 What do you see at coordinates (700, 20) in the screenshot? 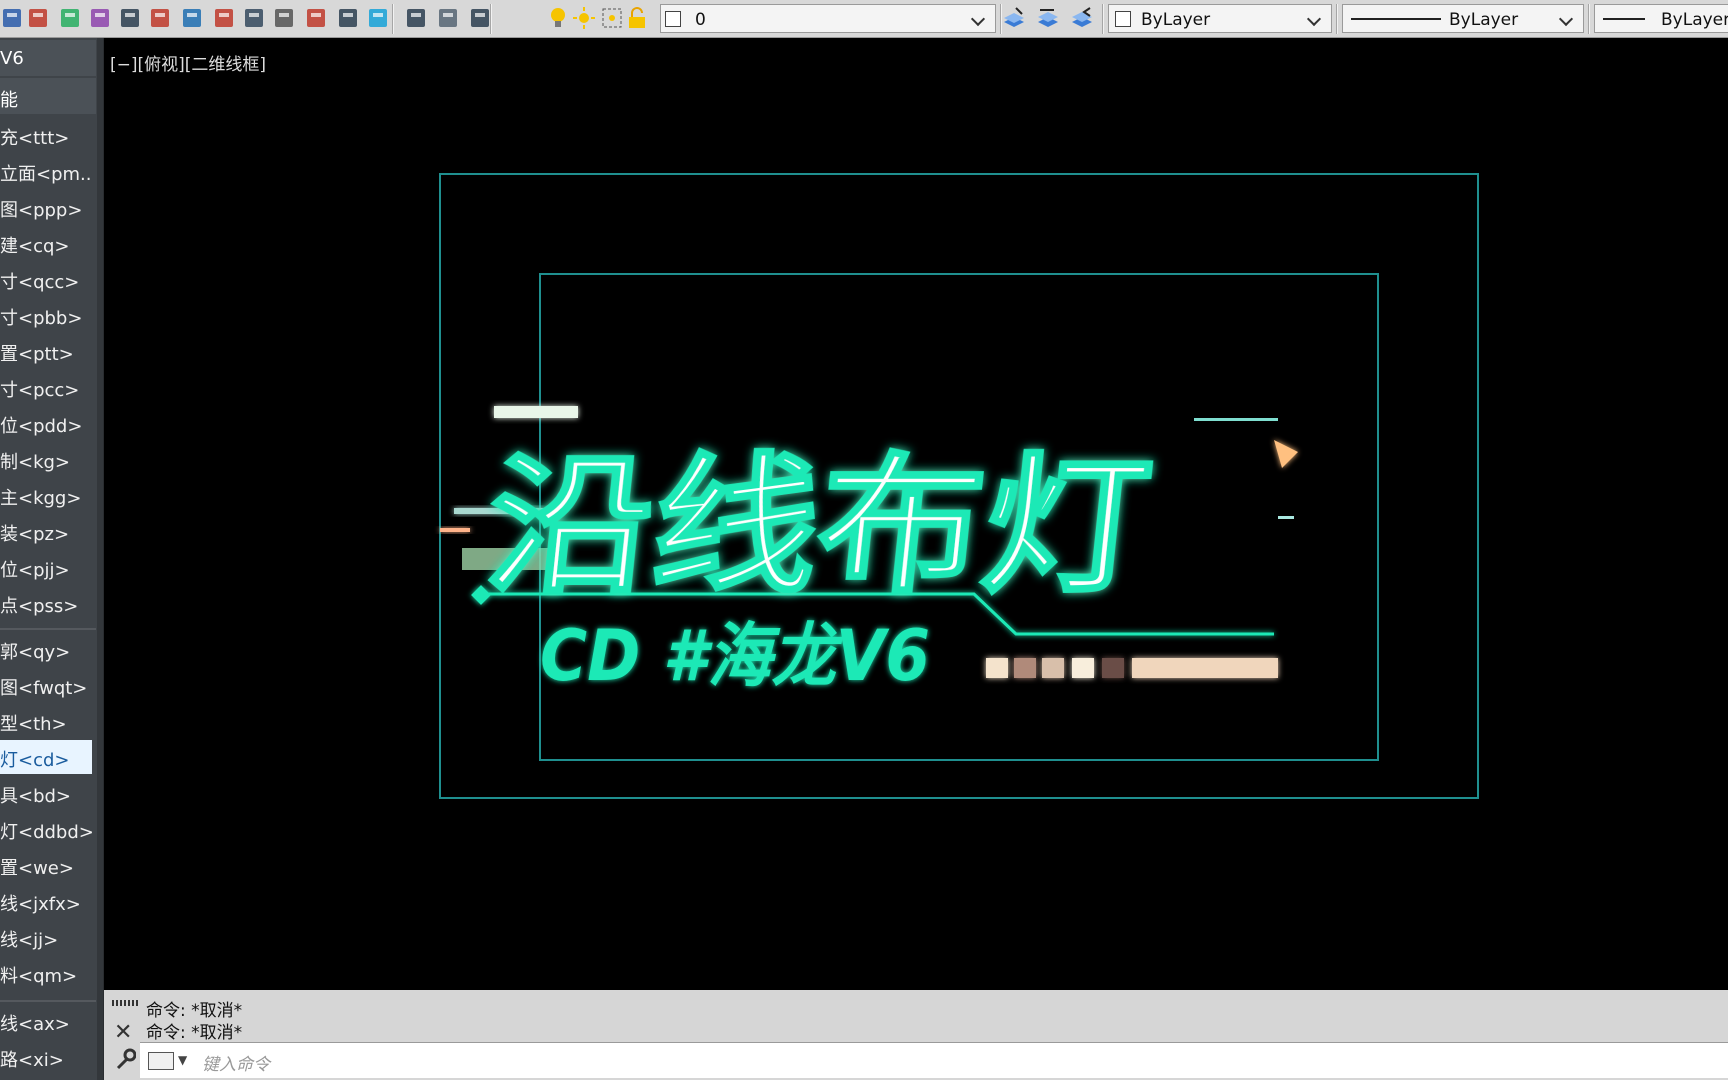
I see `layer-value: 0` at bounding box center [700, 20].